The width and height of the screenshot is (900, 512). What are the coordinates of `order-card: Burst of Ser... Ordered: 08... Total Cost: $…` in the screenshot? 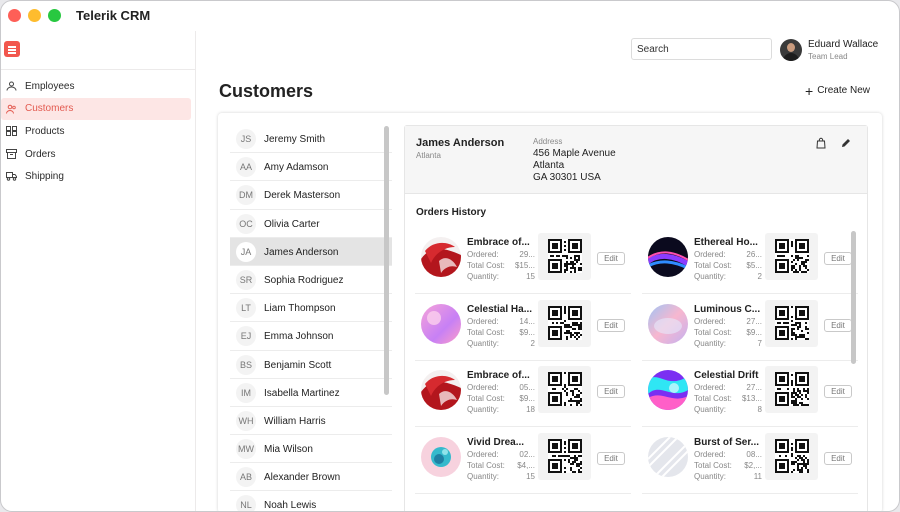 It's located at (750, 462).